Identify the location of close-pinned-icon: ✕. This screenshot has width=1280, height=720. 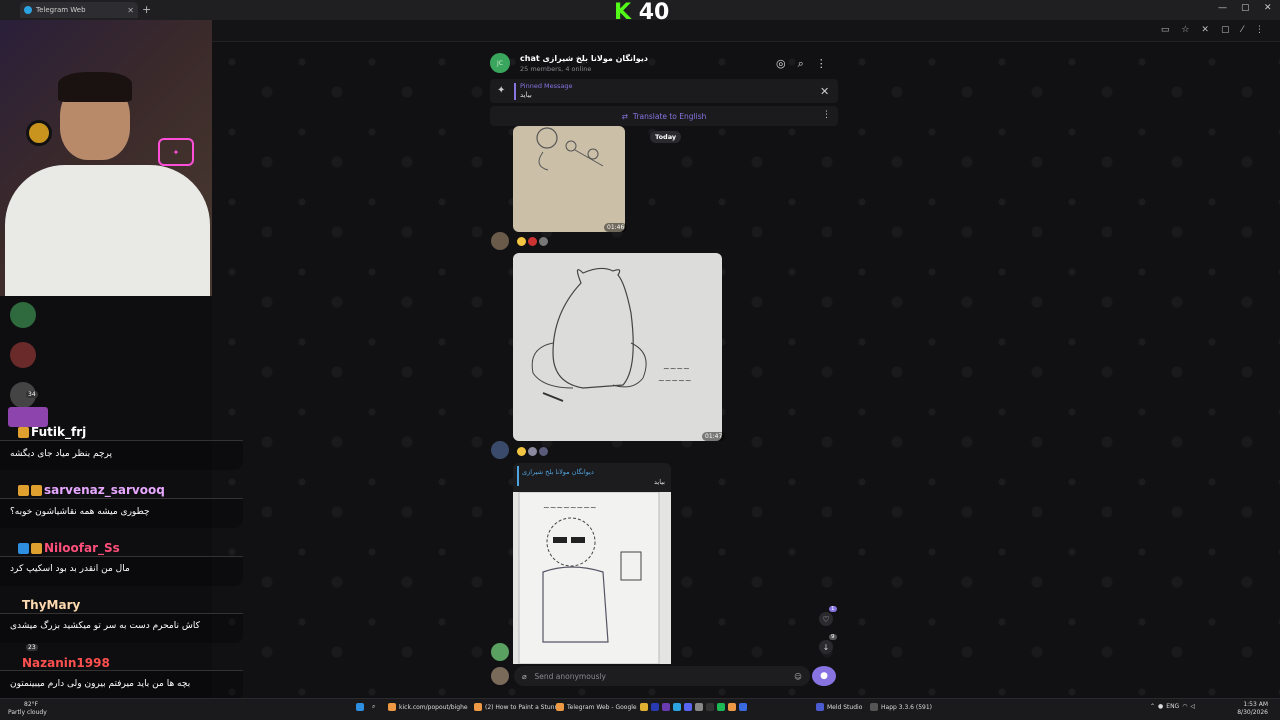
(824, 91).